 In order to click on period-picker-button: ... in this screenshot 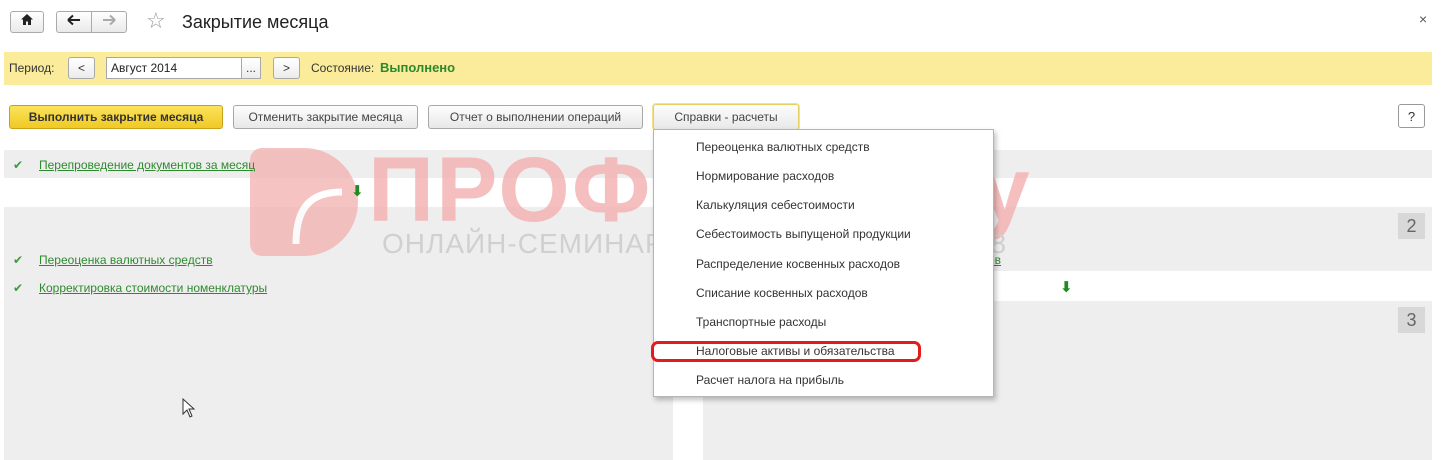, I will do `click(251, 68)`.